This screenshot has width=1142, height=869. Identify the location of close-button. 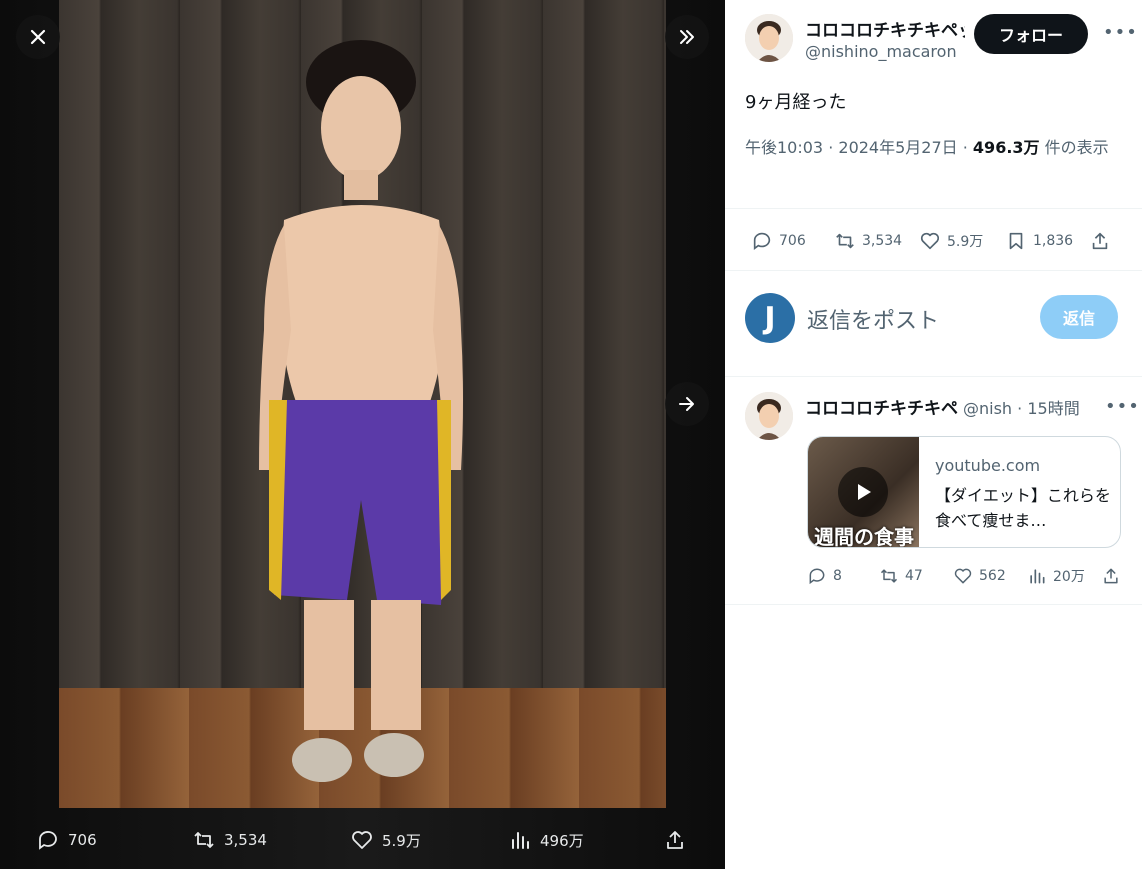
(38, 37).